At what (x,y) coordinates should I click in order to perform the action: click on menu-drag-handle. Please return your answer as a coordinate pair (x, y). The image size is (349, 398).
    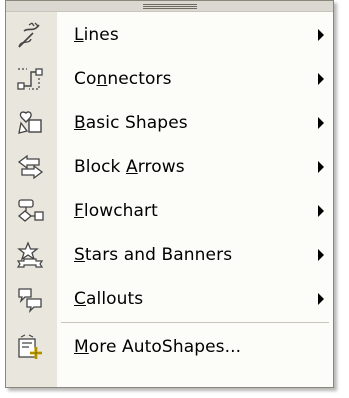
    Looking at the image, I should click on (169, 6).